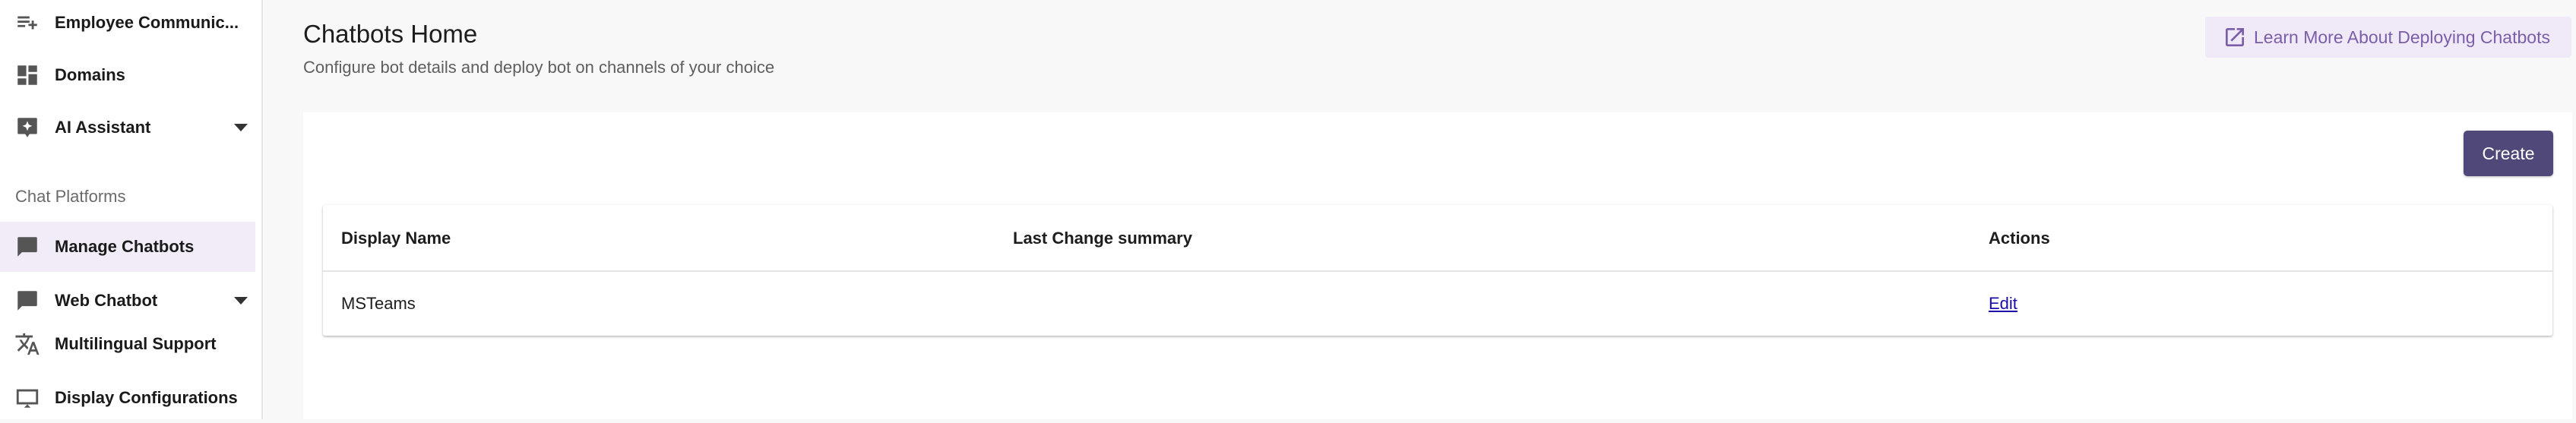 The height and width of the screenshot is (423, 2576). Describe the element at coordinates (103, 127) in the screenshot. I see `sidebar-item-label: AI Assistant` at that location.